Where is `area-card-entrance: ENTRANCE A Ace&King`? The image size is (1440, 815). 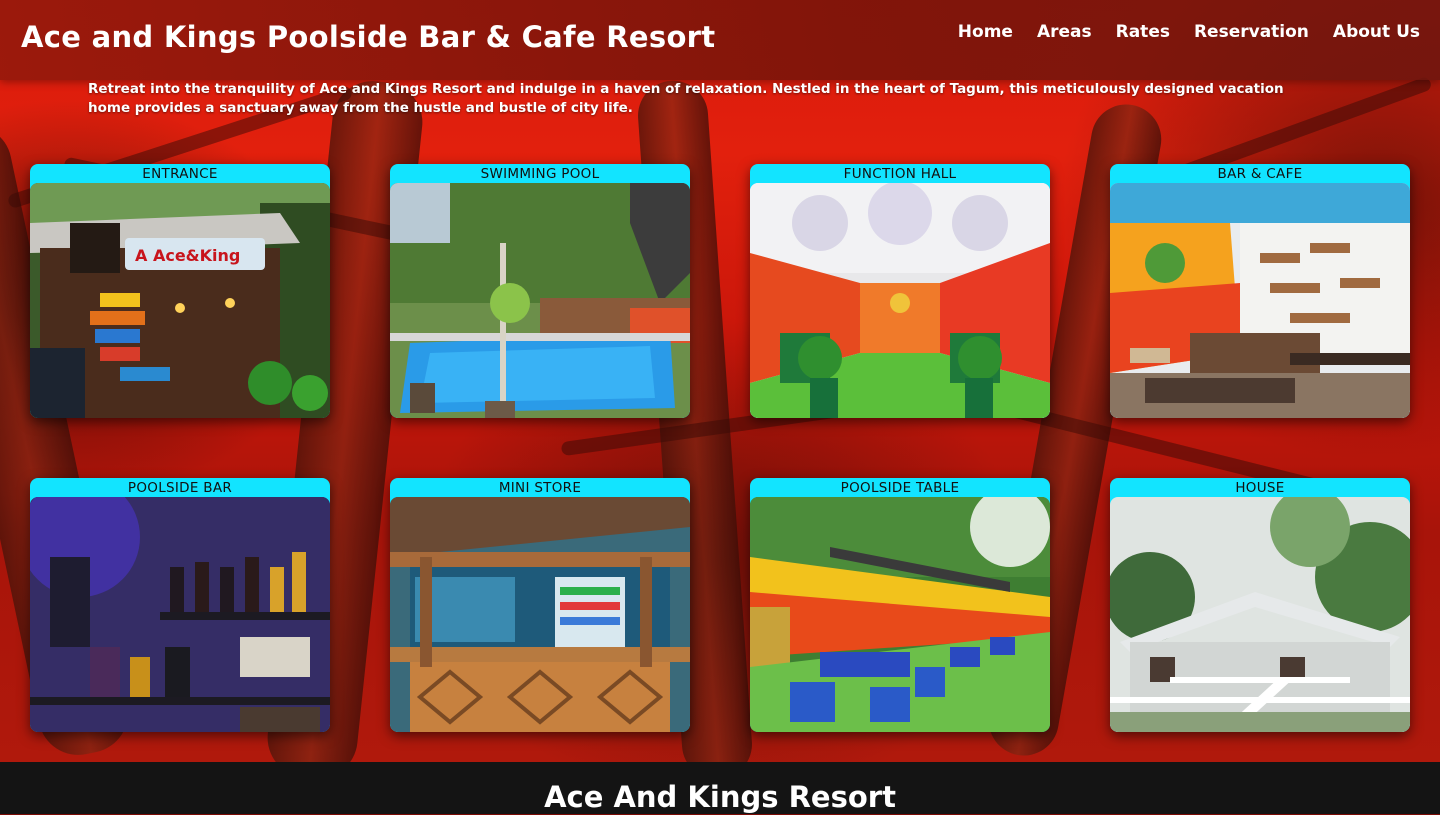 area-card-entrance: ENTRANCE A Ace&King is located at coordinates (180, 291).